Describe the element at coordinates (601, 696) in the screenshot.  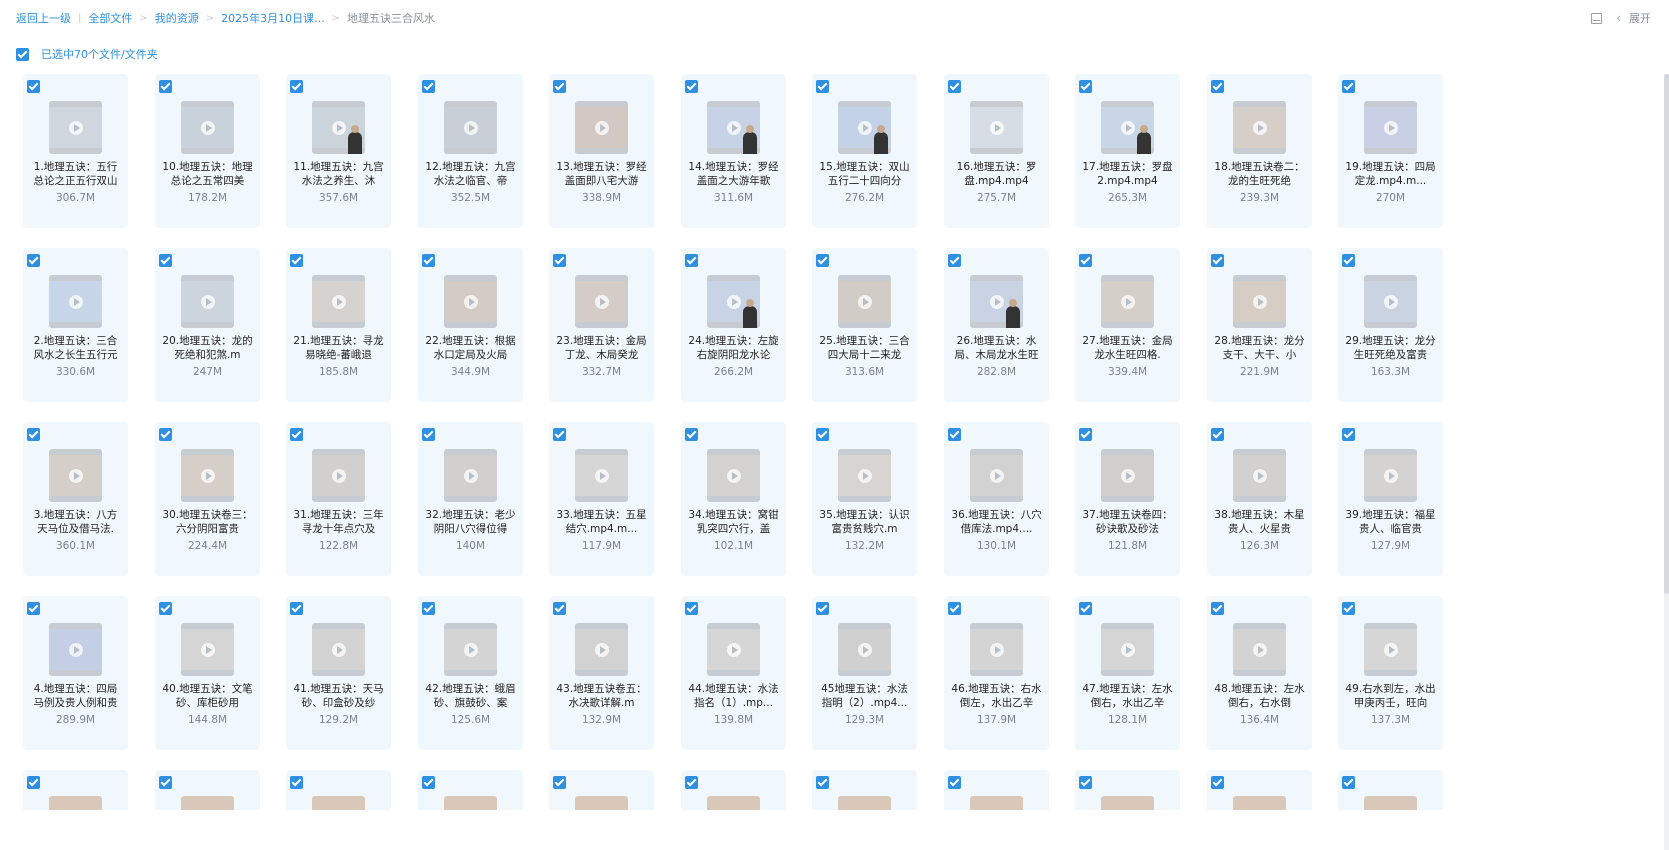
I see `file-name: 43.地理五诀卷五：水决歌详解.m` at that location.